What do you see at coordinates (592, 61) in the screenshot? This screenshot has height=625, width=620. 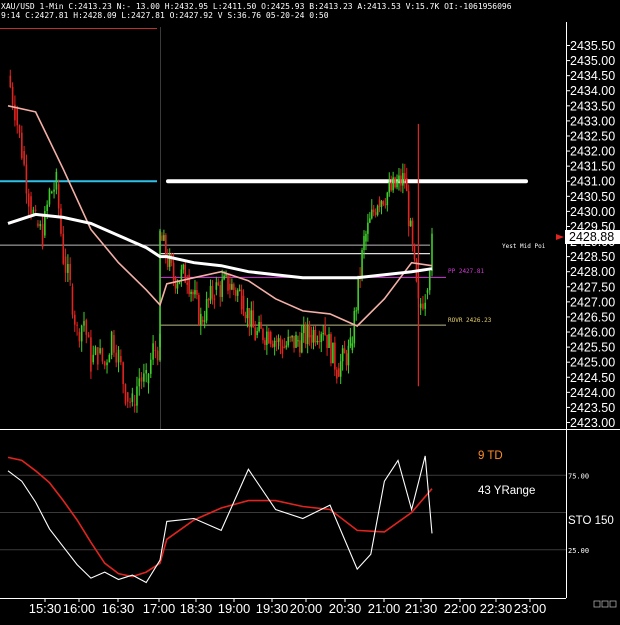 I see `price-tick-label: 2435.00` at bounding box center [592, 61].